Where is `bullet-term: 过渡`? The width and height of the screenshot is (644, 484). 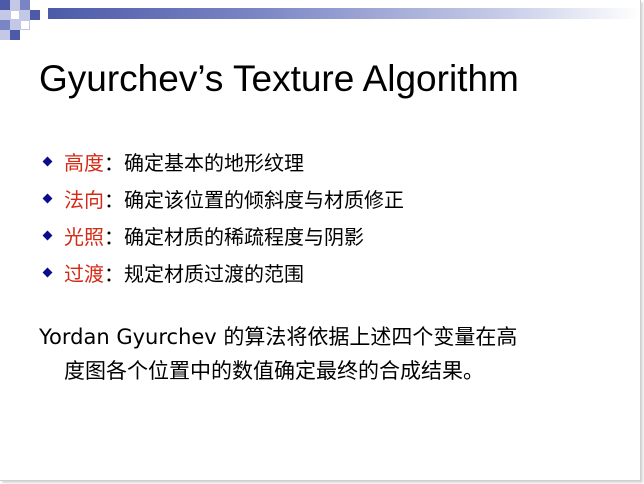 bullet-term: 过渡 is located at coordinates (84, 274).